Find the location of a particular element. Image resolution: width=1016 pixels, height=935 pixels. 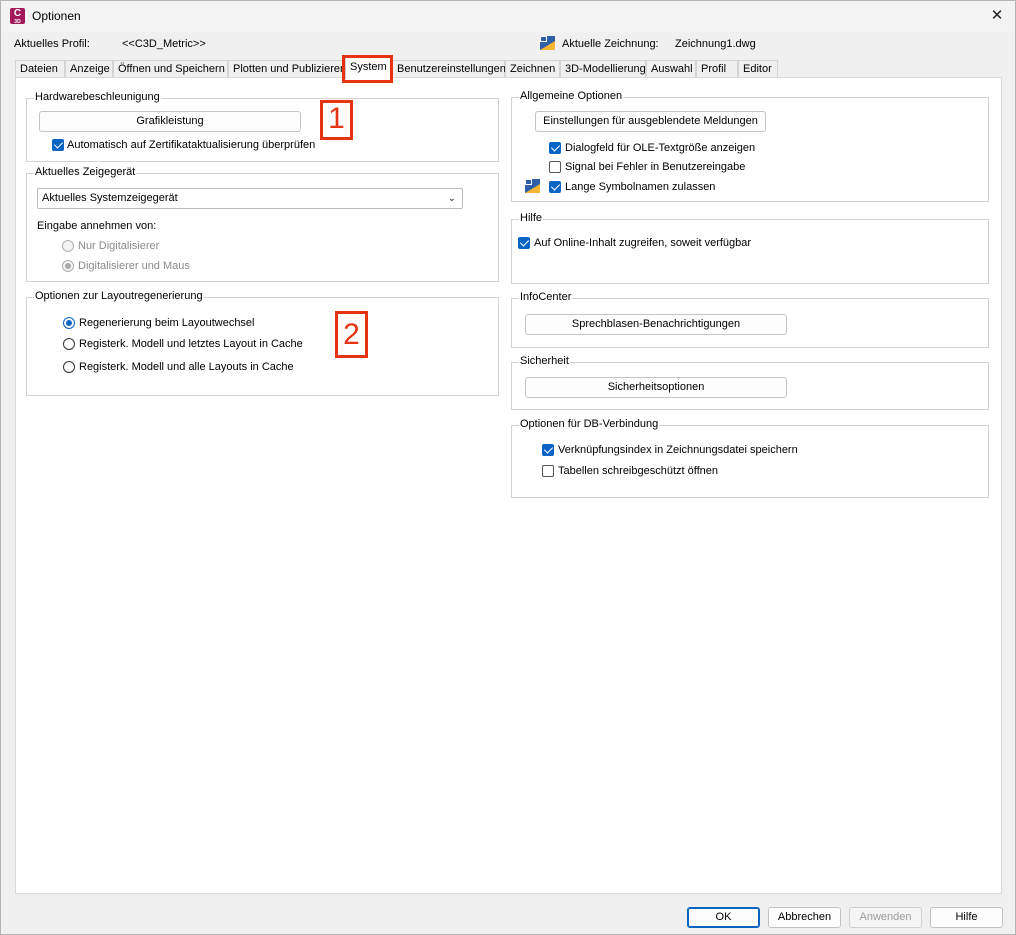

annotation-1: 1 is located at coordinates (336, 120).